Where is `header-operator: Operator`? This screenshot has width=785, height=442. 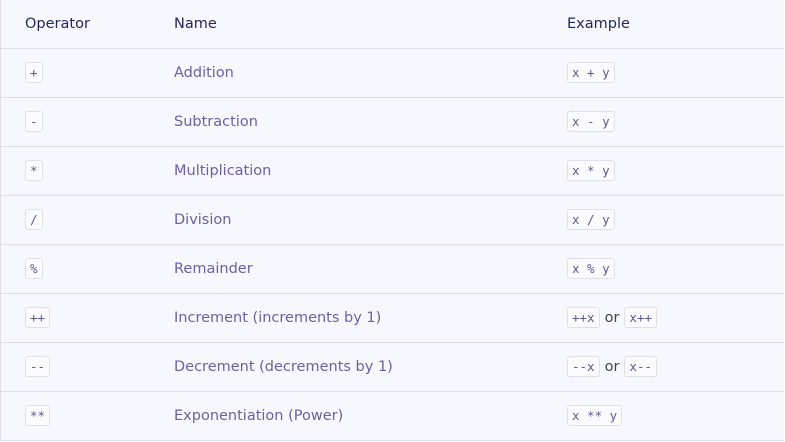 header-operator: Operator is located at coordinates (87, 24).